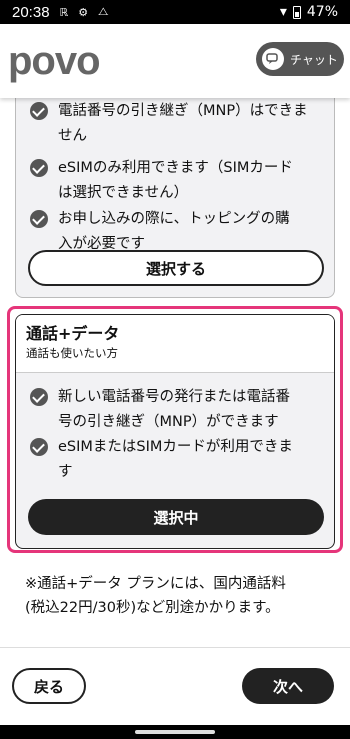 The height and width of the screenshot is (739, 350). I want to click on chat-button: チャット, so click(300, 59).